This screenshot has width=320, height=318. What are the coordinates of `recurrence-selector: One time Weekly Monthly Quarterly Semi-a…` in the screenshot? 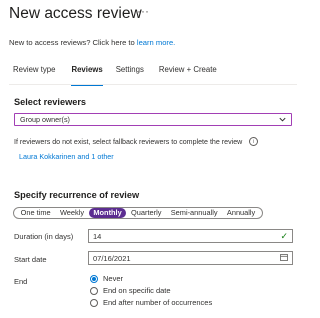 It's located at (138, 213).